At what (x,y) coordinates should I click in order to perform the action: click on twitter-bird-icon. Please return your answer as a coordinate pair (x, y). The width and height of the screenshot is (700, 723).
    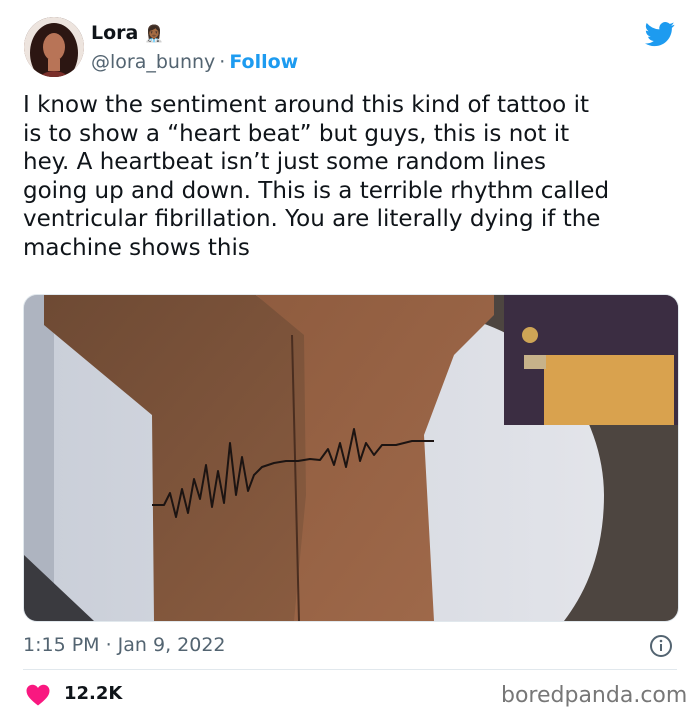
    Looking at the image, I should click on (660, 34).